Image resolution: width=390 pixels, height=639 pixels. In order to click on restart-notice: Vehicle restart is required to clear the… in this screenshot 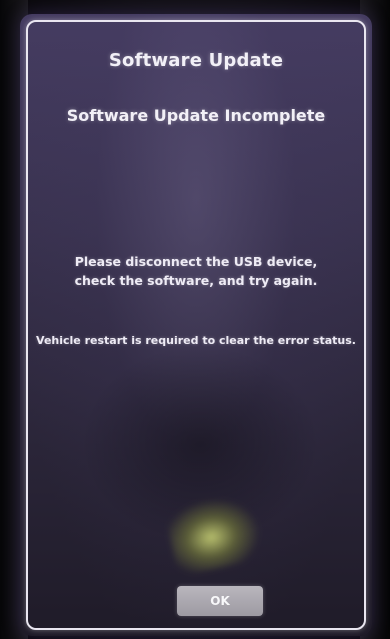, I will do `click(196, 340)`.